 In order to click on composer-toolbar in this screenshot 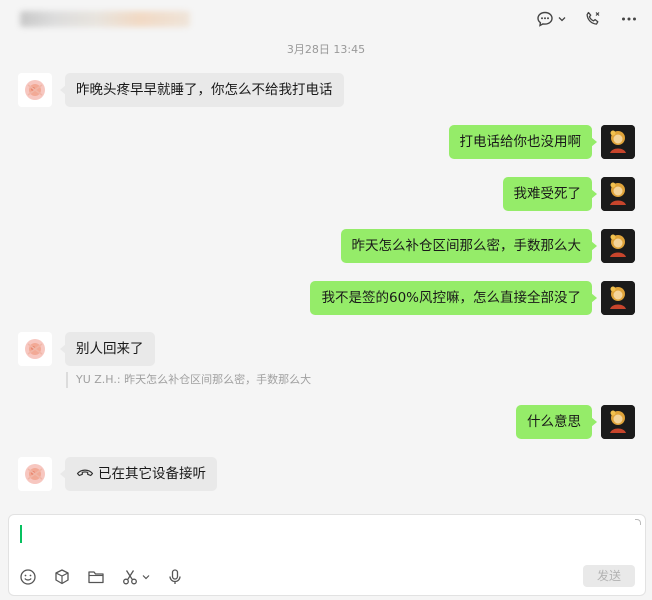, I will do `click(101, 577)`.